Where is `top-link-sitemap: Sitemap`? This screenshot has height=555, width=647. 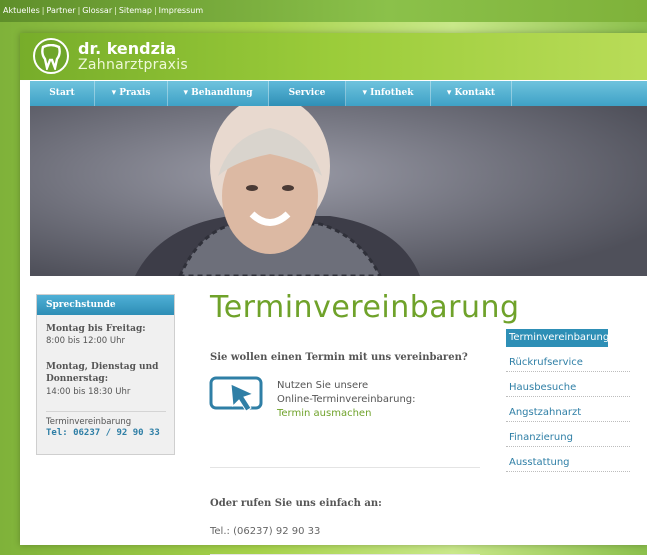
top-link-sitemap: Sitemap is located at coordinates (135, 10).